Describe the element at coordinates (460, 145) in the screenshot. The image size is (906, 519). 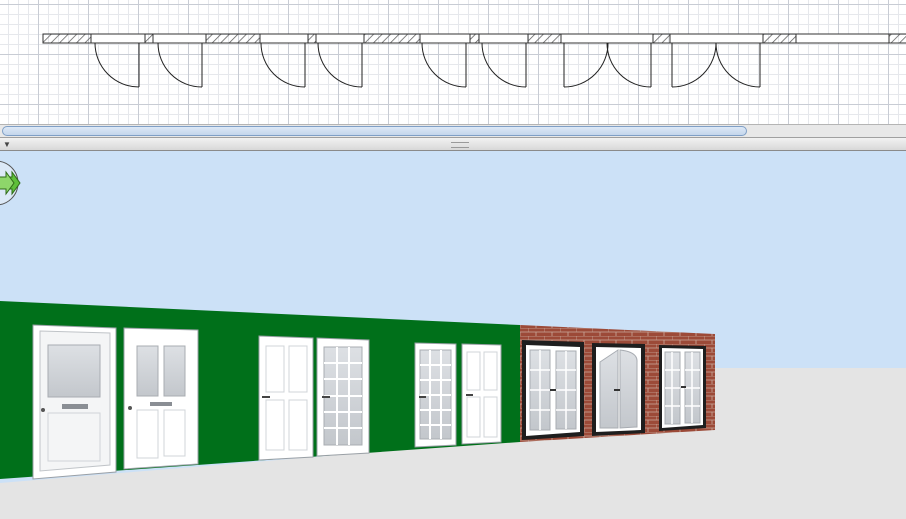
I see `splitter-grip-icon` at that location.